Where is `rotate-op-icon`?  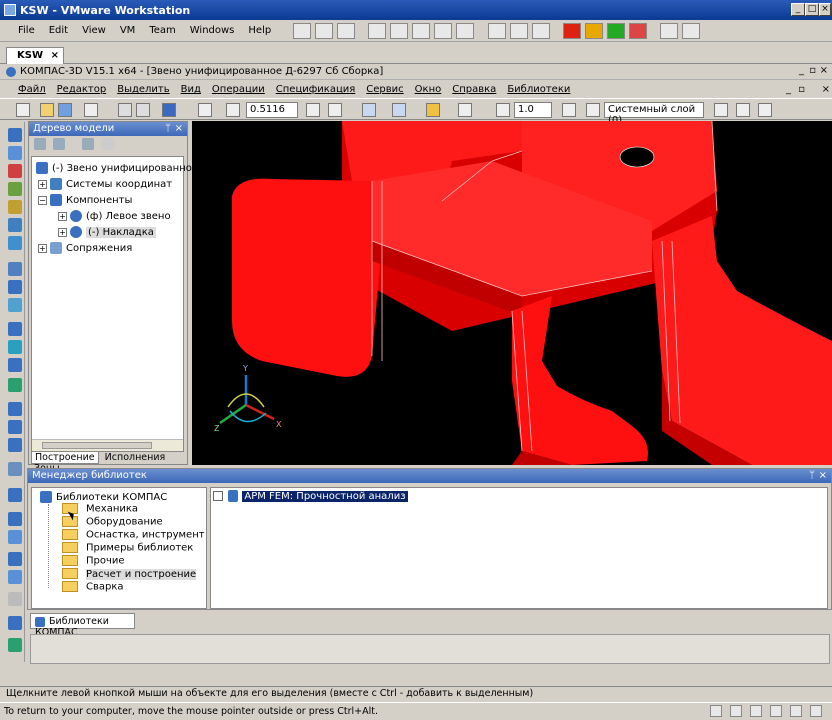 rotate-op-icon is located at coordinates (15, 207).